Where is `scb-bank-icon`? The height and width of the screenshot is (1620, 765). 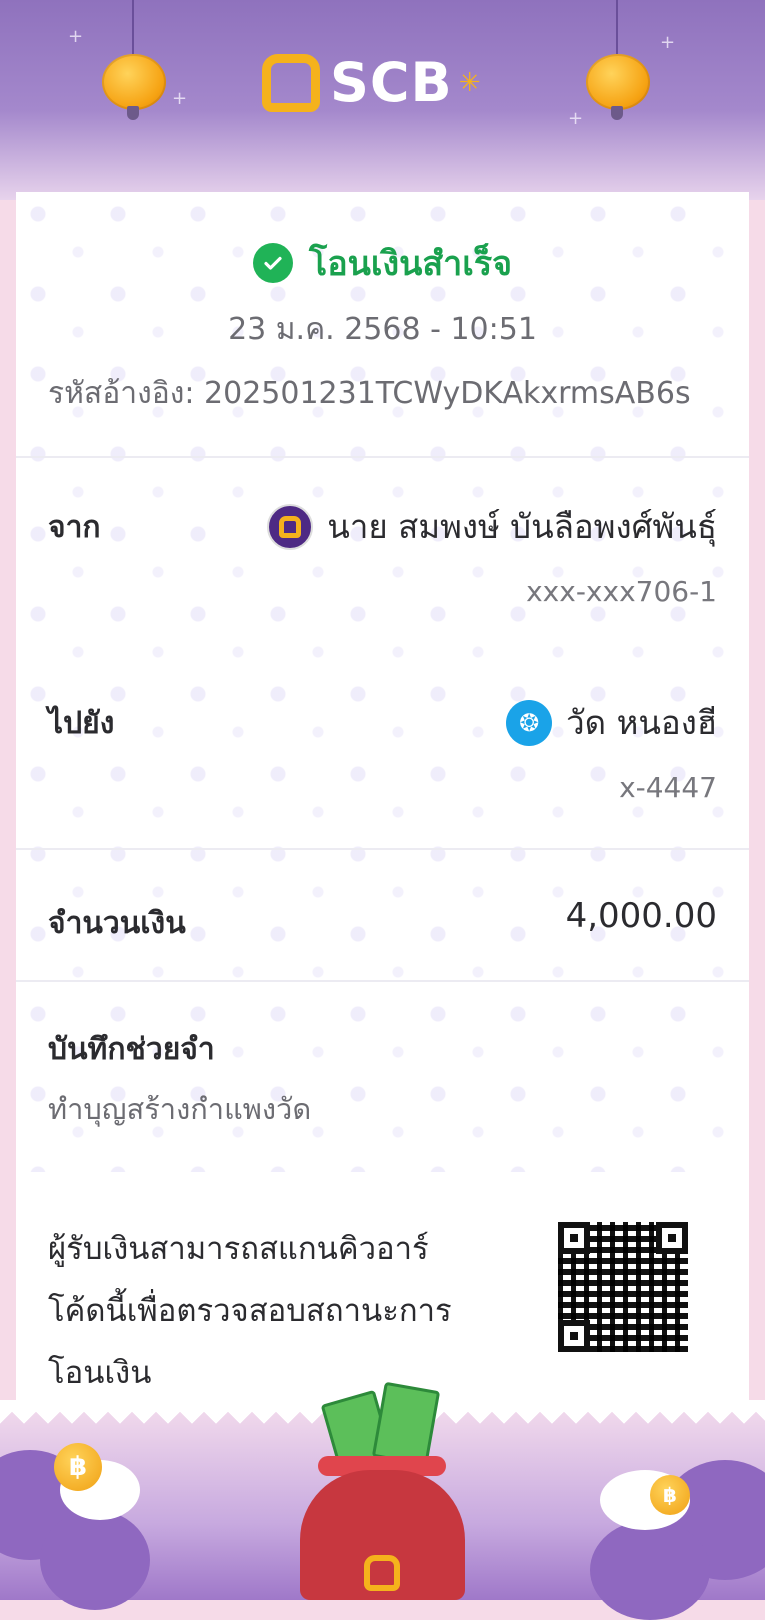 scb-bank-icon is located at coordinates (290, 526).